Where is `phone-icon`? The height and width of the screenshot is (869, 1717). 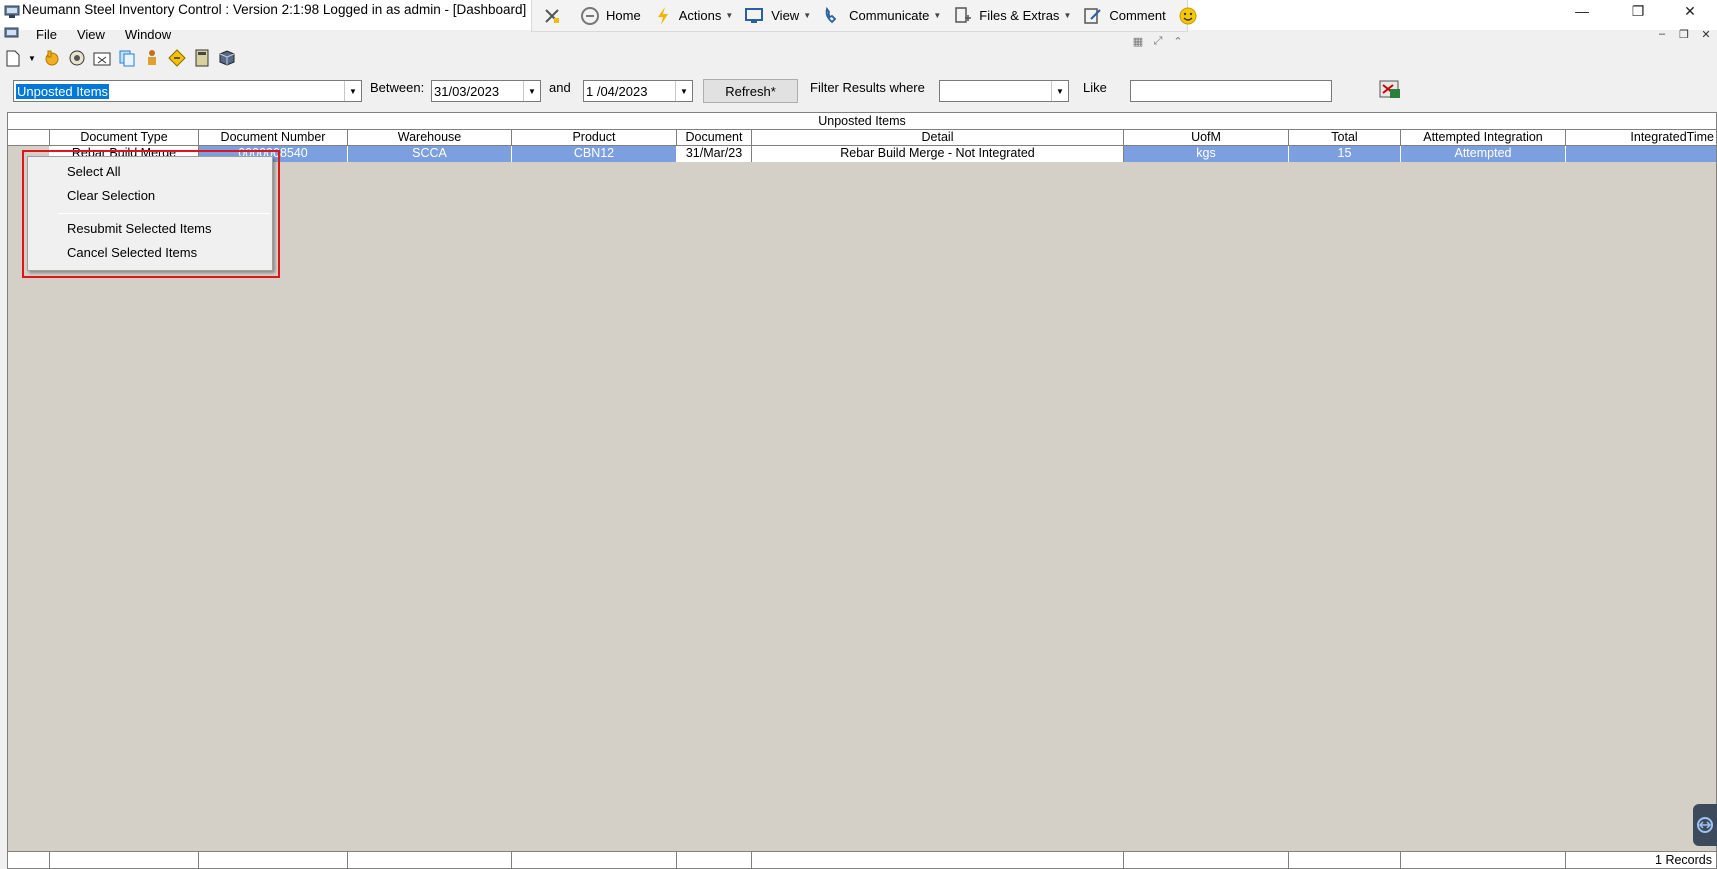
phone-icon is located at coordinates (833, 16).